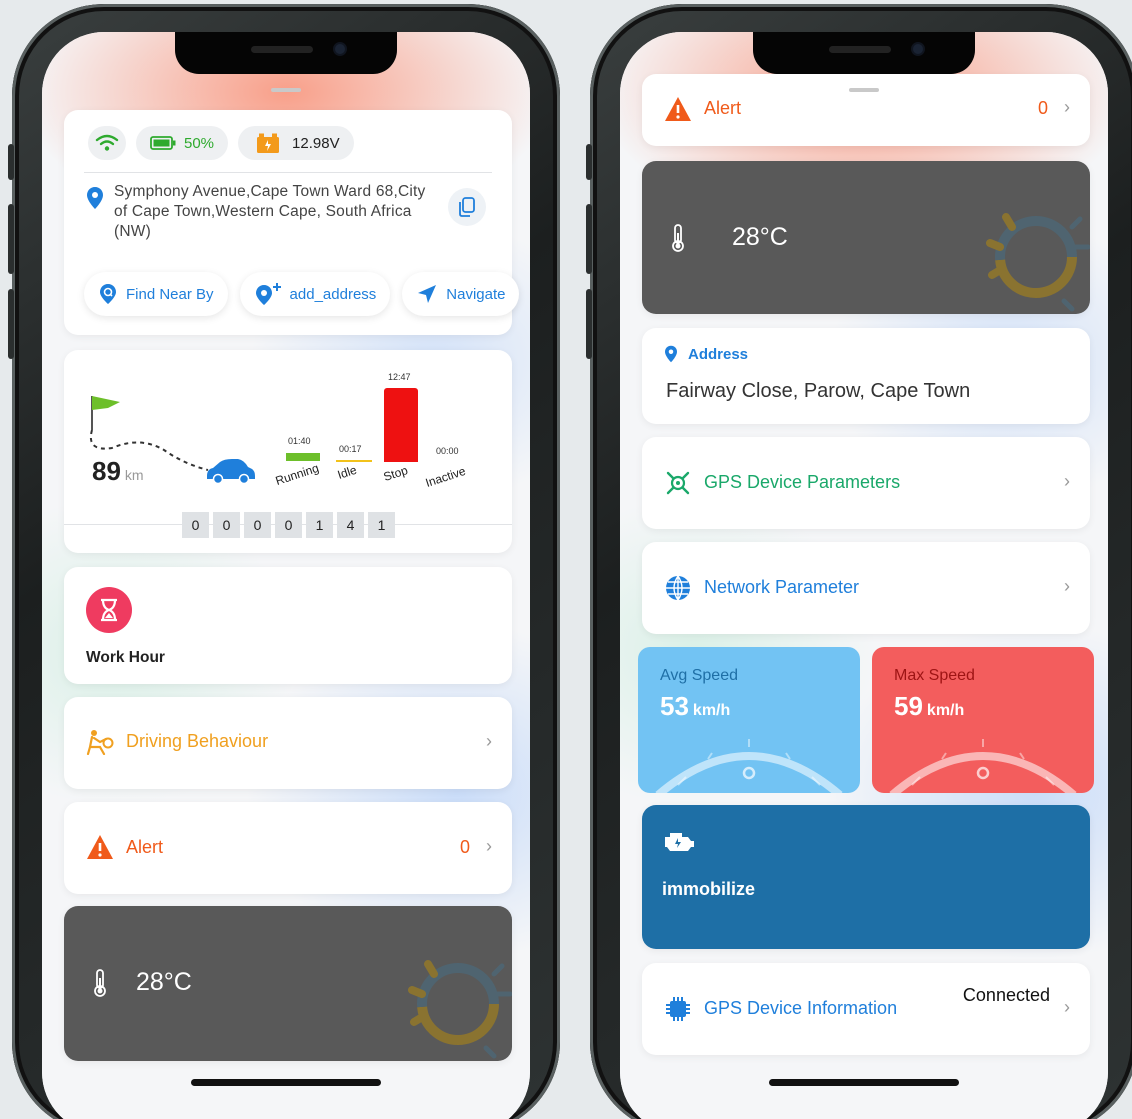  I want to click on inactive-label: Inactive, so click(445, 476).